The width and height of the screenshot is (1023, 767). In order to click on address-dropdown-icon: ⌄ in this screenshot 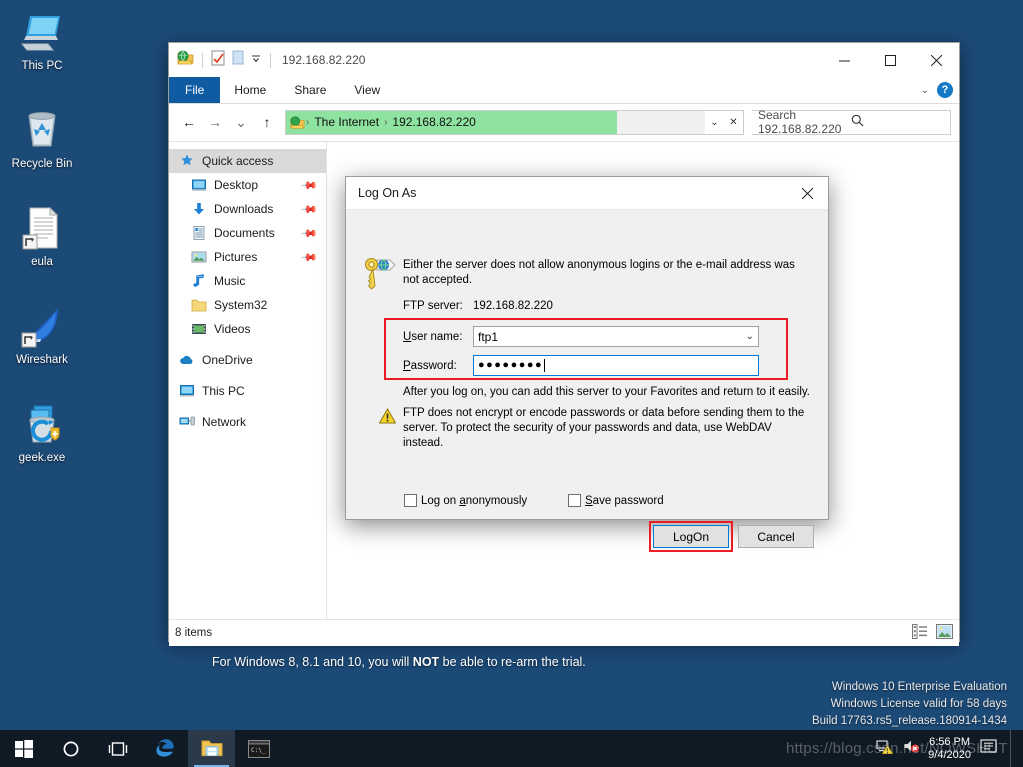, I will do `click(714, 122)`.